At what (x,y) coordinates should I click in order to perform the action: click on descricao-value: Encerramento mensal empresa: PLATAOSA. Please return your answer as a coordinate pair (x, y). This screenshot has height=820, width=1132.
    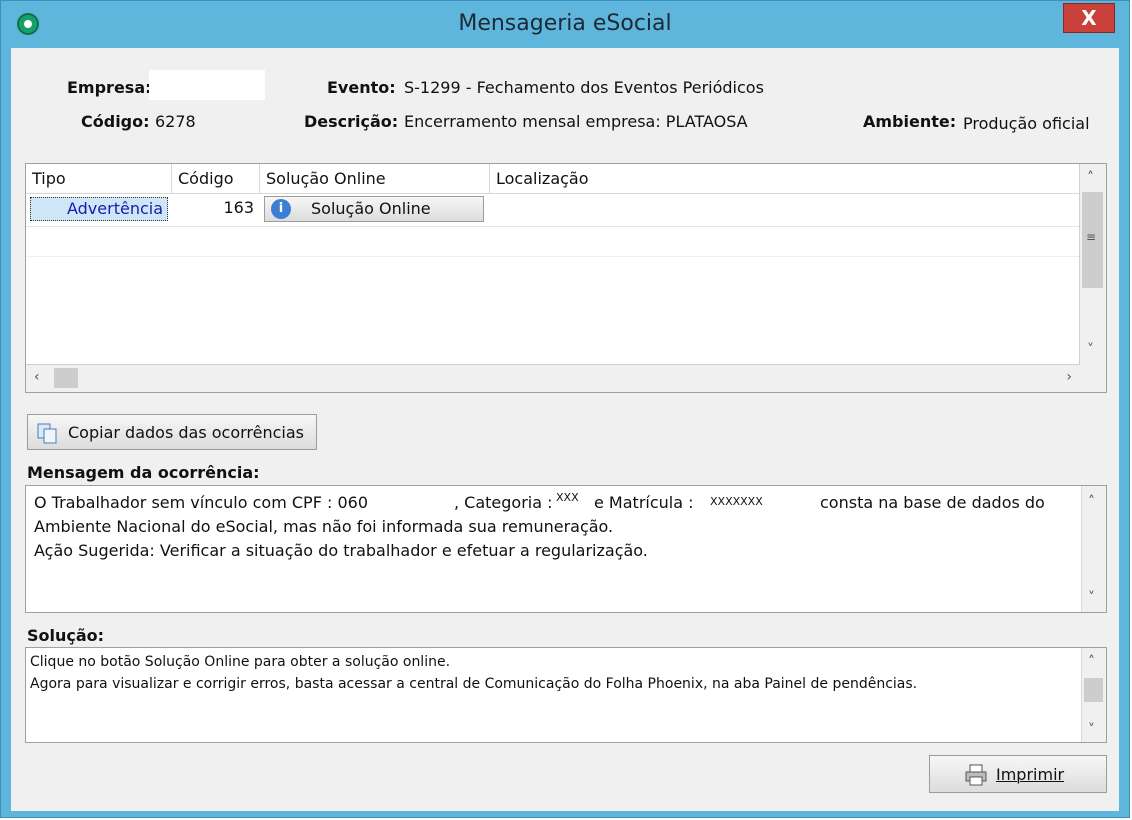
    Looking at the image, I should click on (576, 121).